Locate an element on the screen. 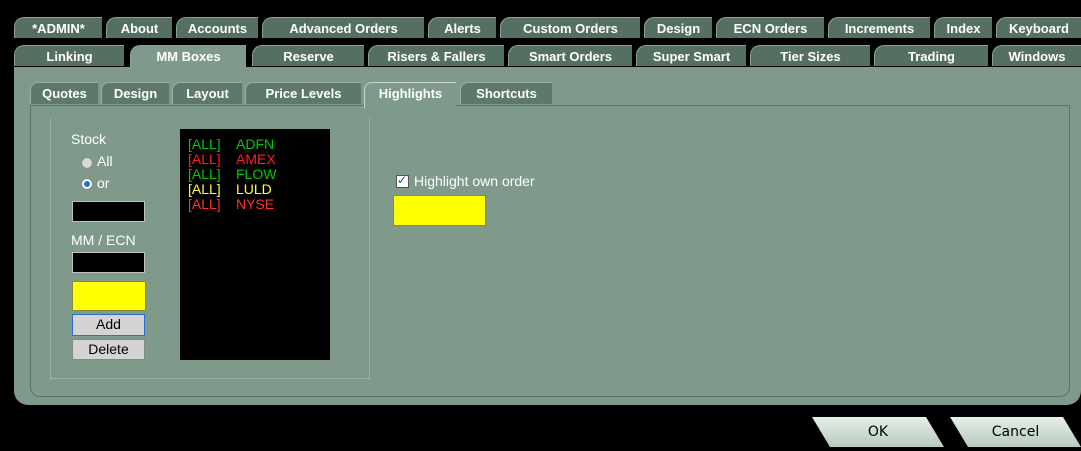 Image resolution: width=1081 pixels, height=451 pixels. tab-accounts: Accounts is located at coordinates (217, 27).